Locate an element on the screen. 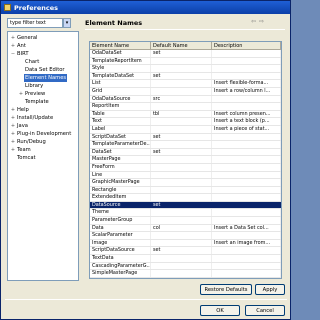 The width and height of the screenshot is (320, 320). tree-item-label: Run/Debug is located at coordinates (31, 142).